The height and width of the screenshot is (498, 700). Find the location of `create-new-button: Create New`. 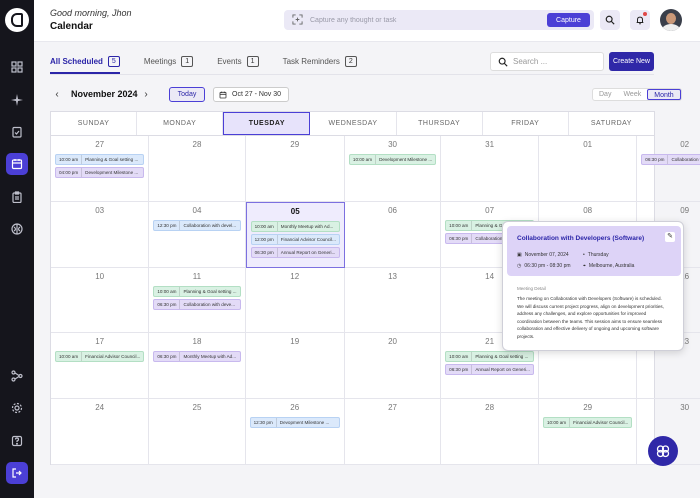

create-new-button: Create New is located at coordinates (631, 61).